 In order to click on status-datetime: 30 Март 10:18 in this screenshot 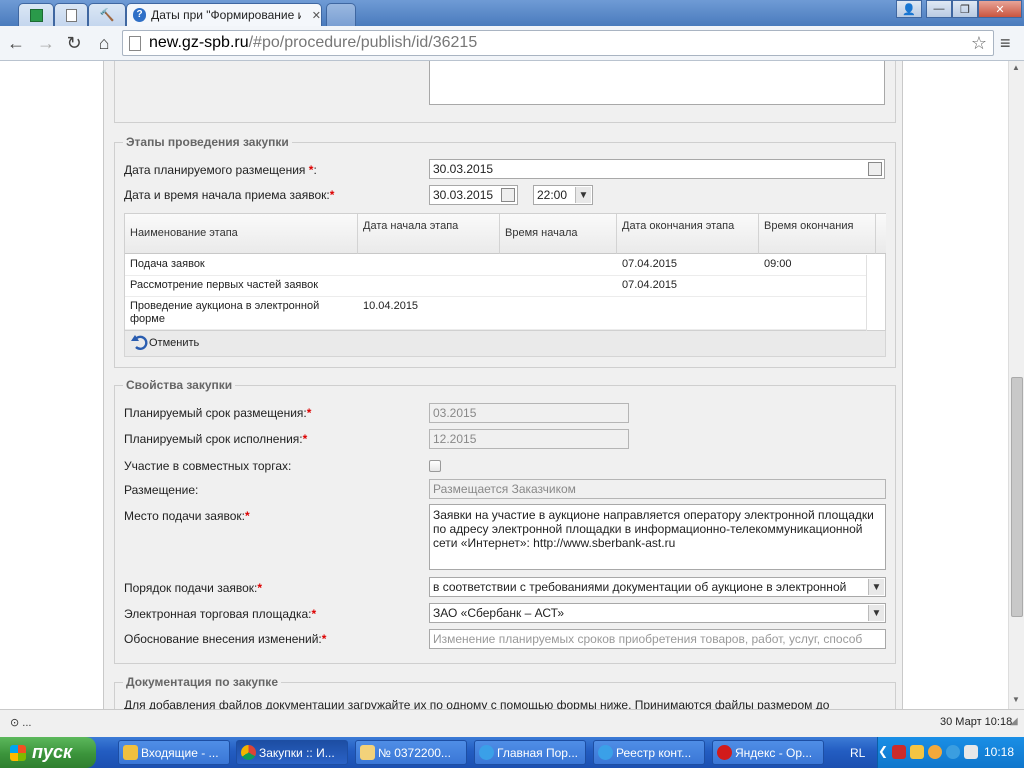, I will do `click(976, 722)`.